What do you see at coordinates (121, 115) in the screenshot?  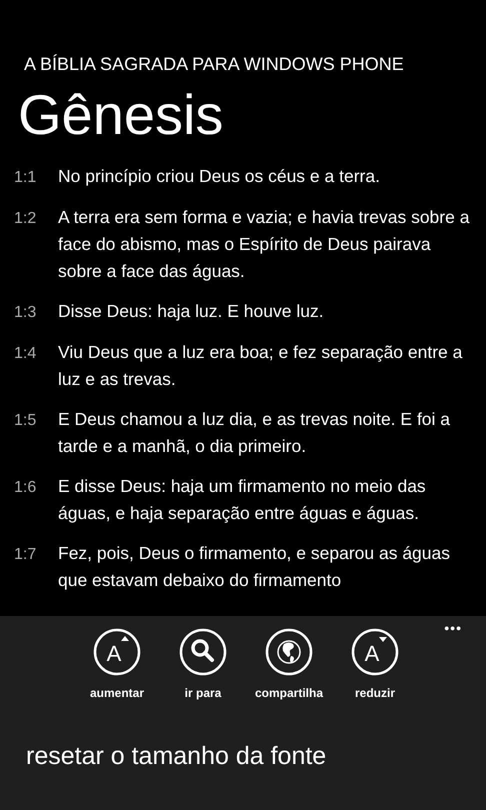 I see `book-title: Gênesis` at bounding box center [121, 115].